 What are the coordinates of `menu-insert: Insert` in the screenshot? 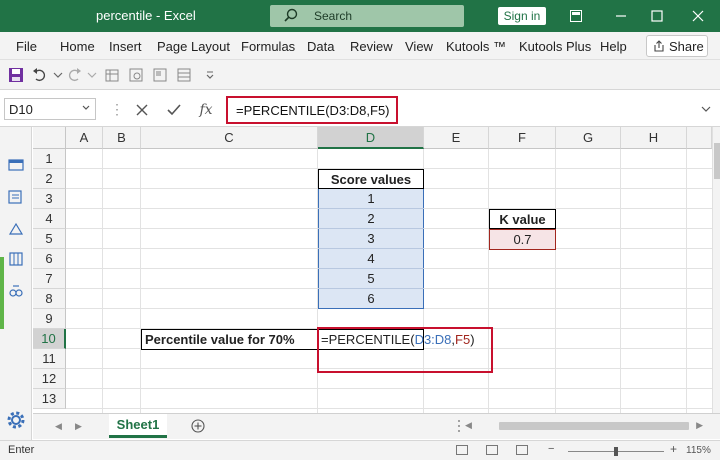 It's located at (125, 46).